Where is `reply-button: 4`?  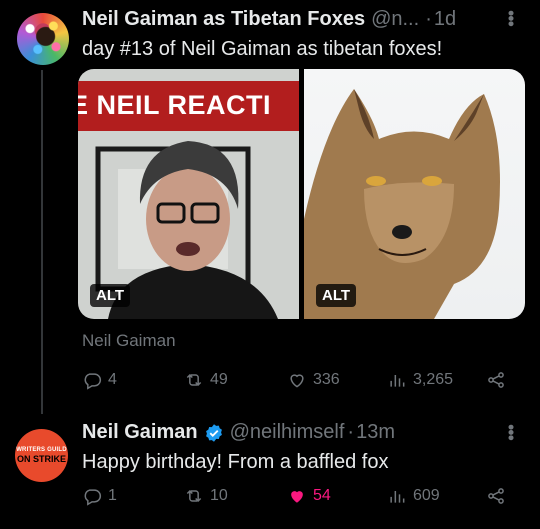 reply-button: 4 is located at coordinates (99, 380).